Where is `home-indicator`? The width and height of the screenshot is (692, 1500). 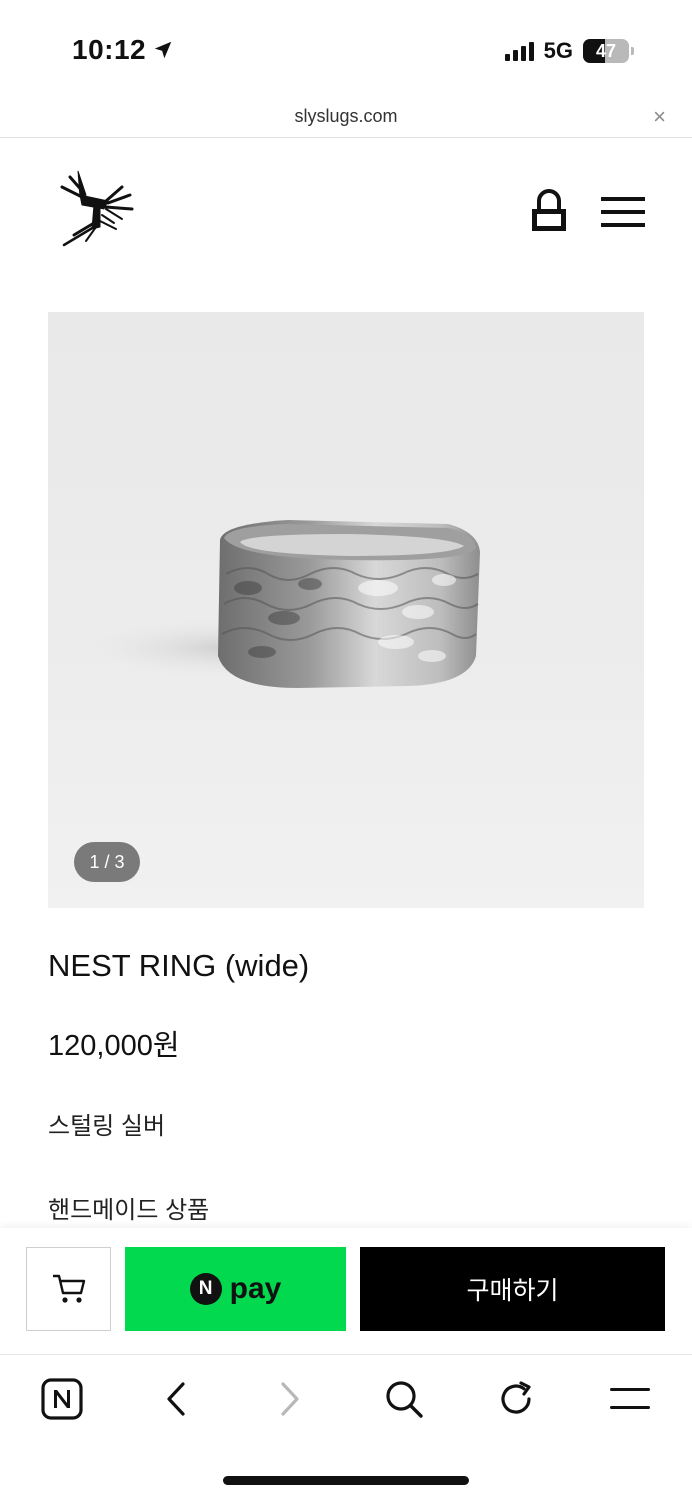 home-indicator is located at coordinates (346, 1480).